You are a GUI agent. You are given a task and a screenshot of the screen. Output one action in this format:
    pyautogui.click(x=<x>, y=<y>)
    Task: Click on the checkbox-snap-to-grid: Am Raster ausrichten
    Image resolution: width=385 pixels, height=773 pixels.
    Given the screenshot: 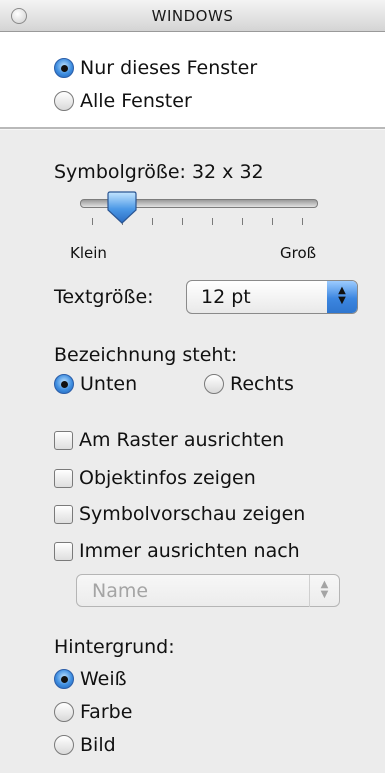 What is the action you would take?
    pyautogui.click(x=169, y=440)
    